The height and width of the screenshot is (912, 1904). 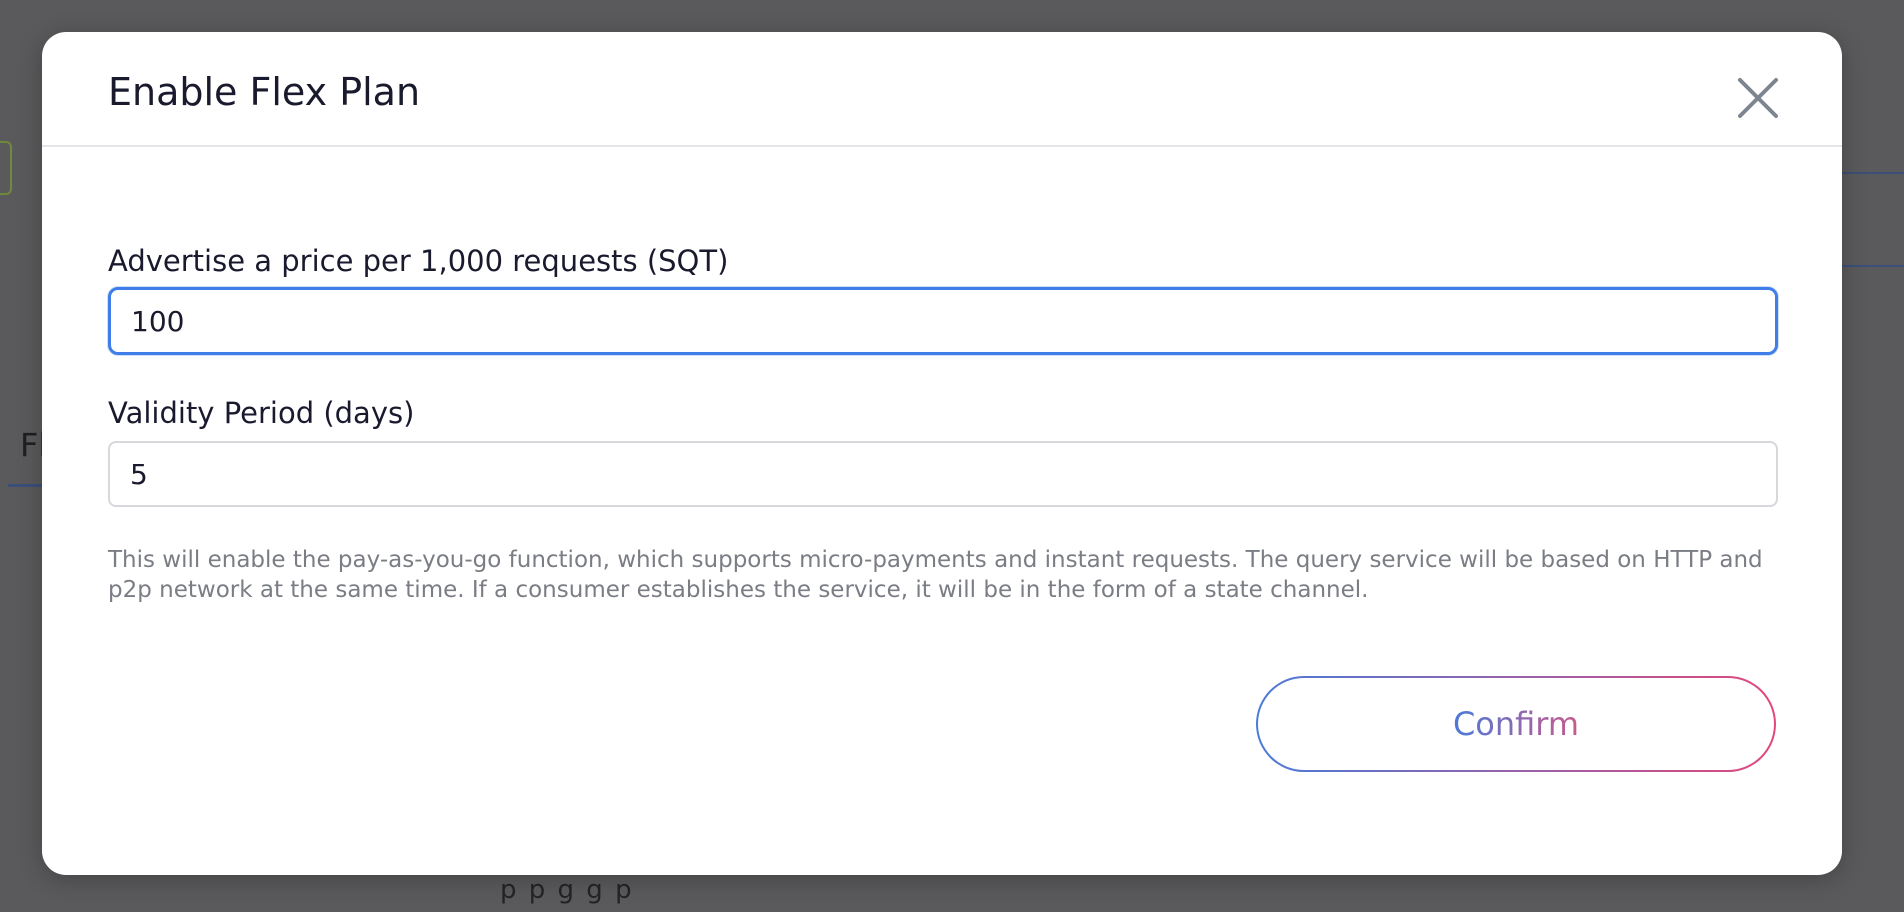 I want to click on background-status-chip, so click(x=6, y=168).